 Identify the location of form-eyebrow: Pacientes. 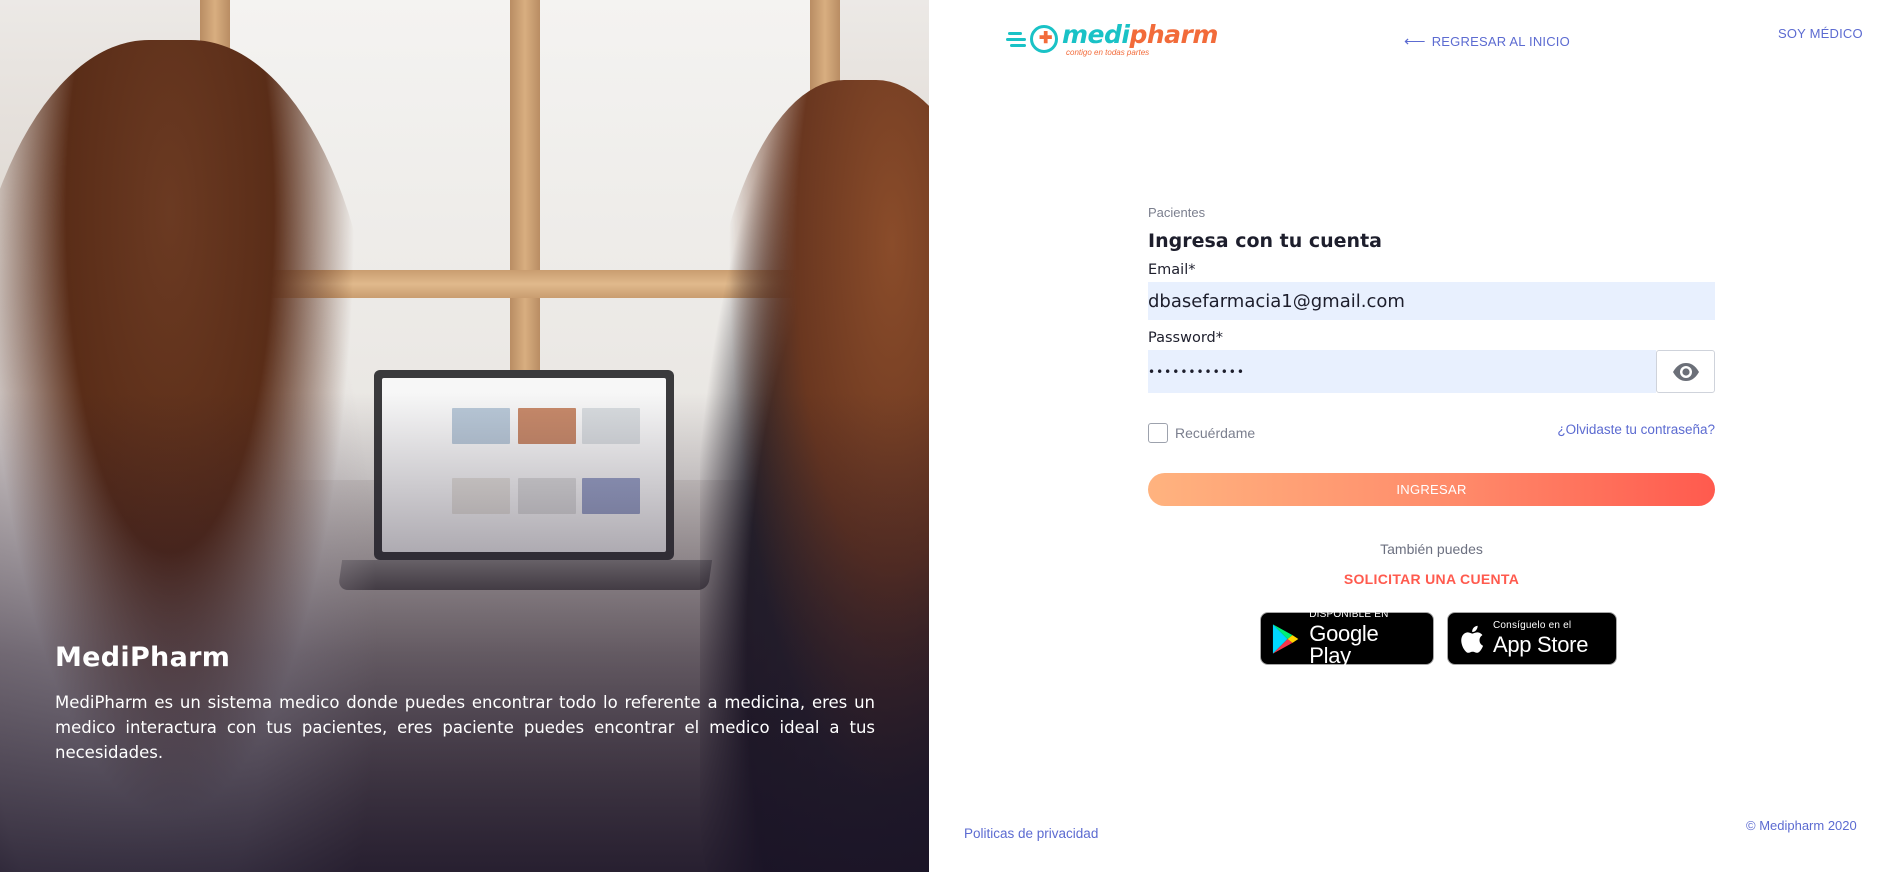
(1177, 212).